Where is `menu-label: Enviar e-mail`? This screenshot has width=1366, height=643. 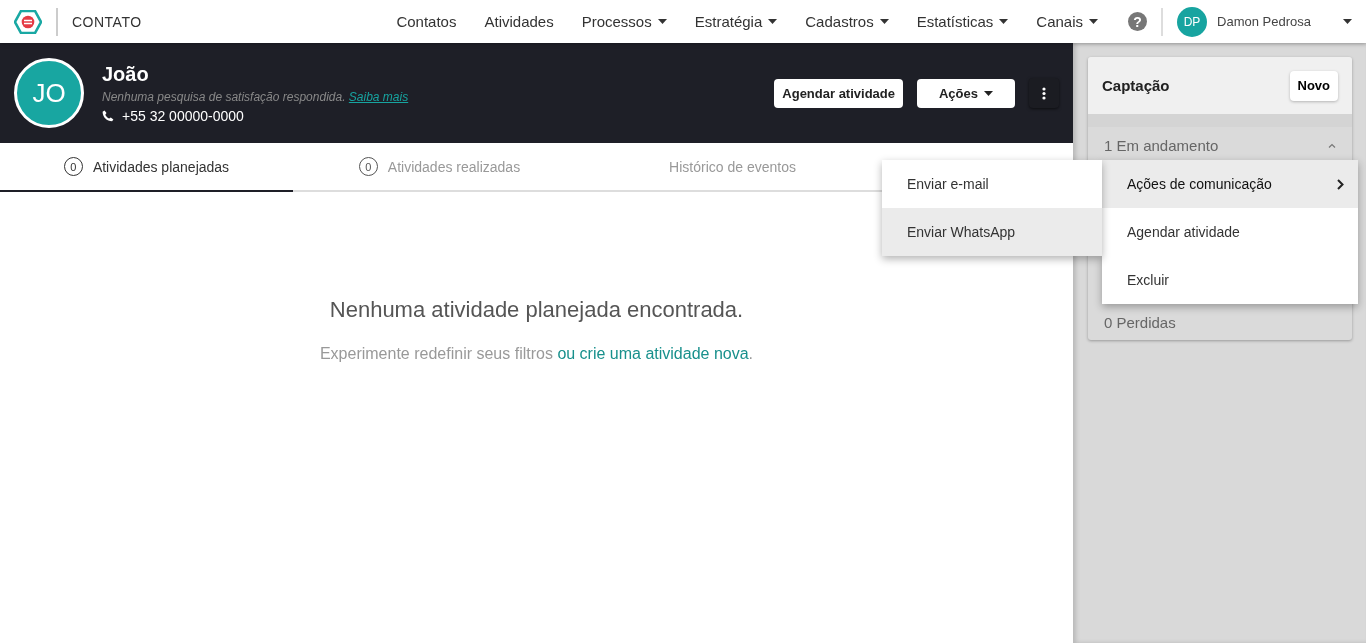 menu-label: Enviar e-mail is located at coordinates (948, 184).